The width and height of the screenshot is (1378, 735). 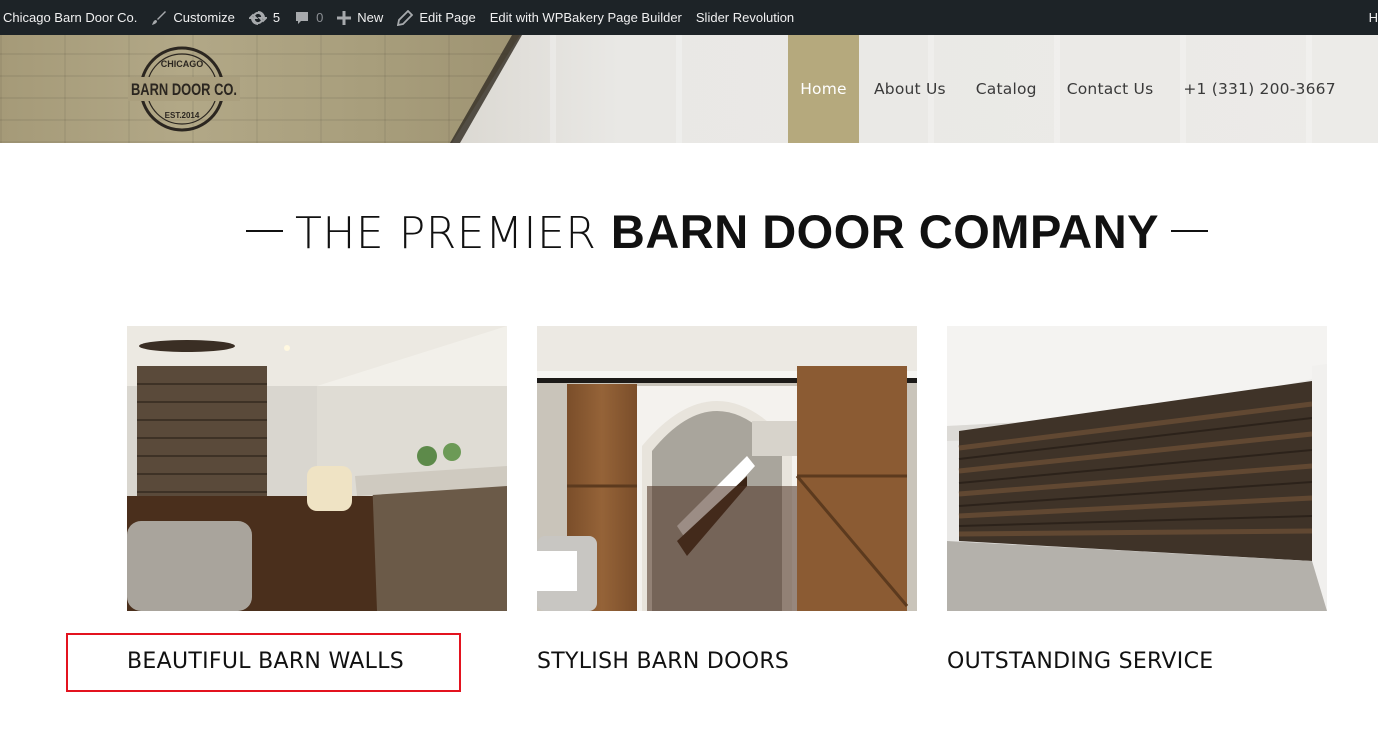 I want to click on admin-bar-edit-page: Edit Page, so click(x=436, y=17).